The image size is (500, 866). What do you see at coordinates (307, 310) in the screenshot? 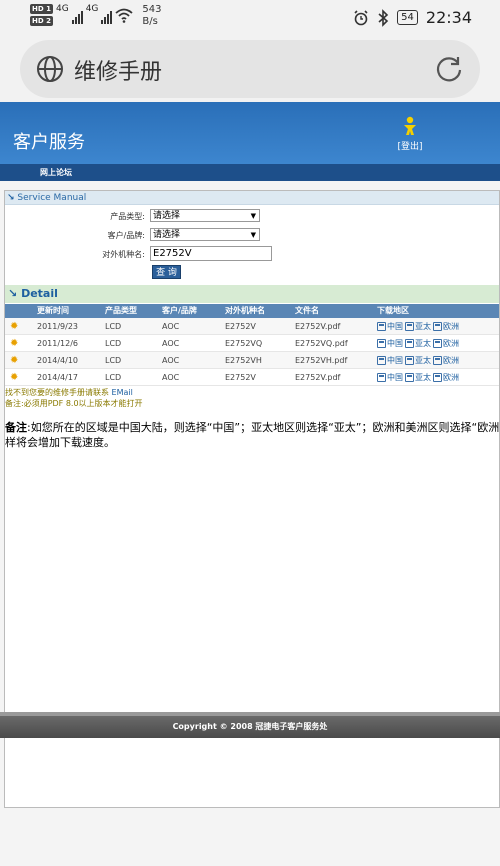
I see `col-file: 文件名` at bounding box center [307, 310].